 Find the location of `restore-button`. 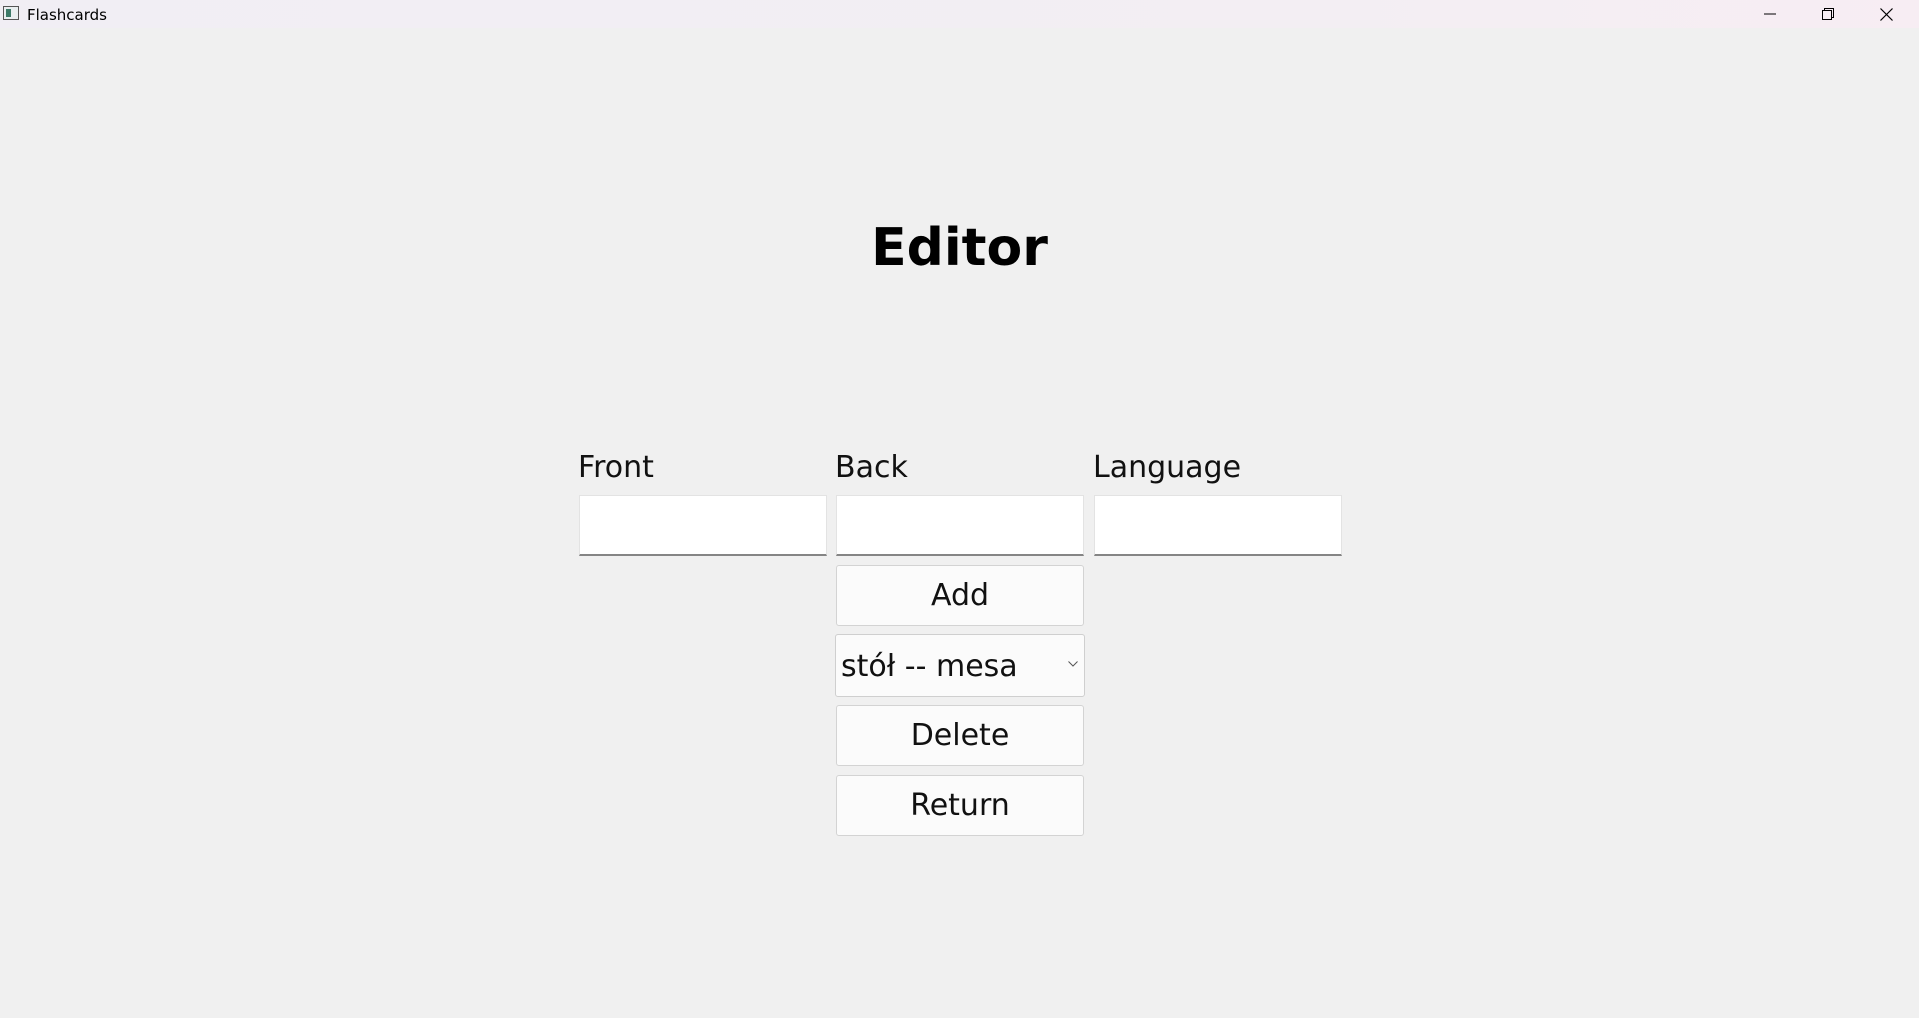

restore-button is located at coordinates (1828, 14).